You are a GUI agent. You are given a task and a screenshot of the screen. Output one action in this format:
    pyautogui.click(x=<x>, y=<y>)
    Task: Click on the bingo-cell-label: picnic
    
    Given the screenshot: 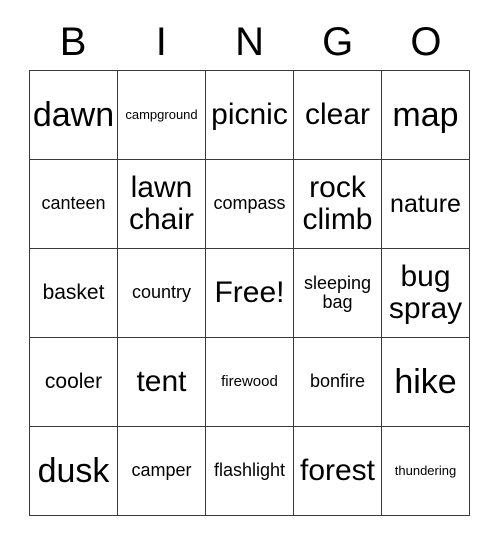 What is the action you would take?
    pyautogui.click(x=249, y=115)
    